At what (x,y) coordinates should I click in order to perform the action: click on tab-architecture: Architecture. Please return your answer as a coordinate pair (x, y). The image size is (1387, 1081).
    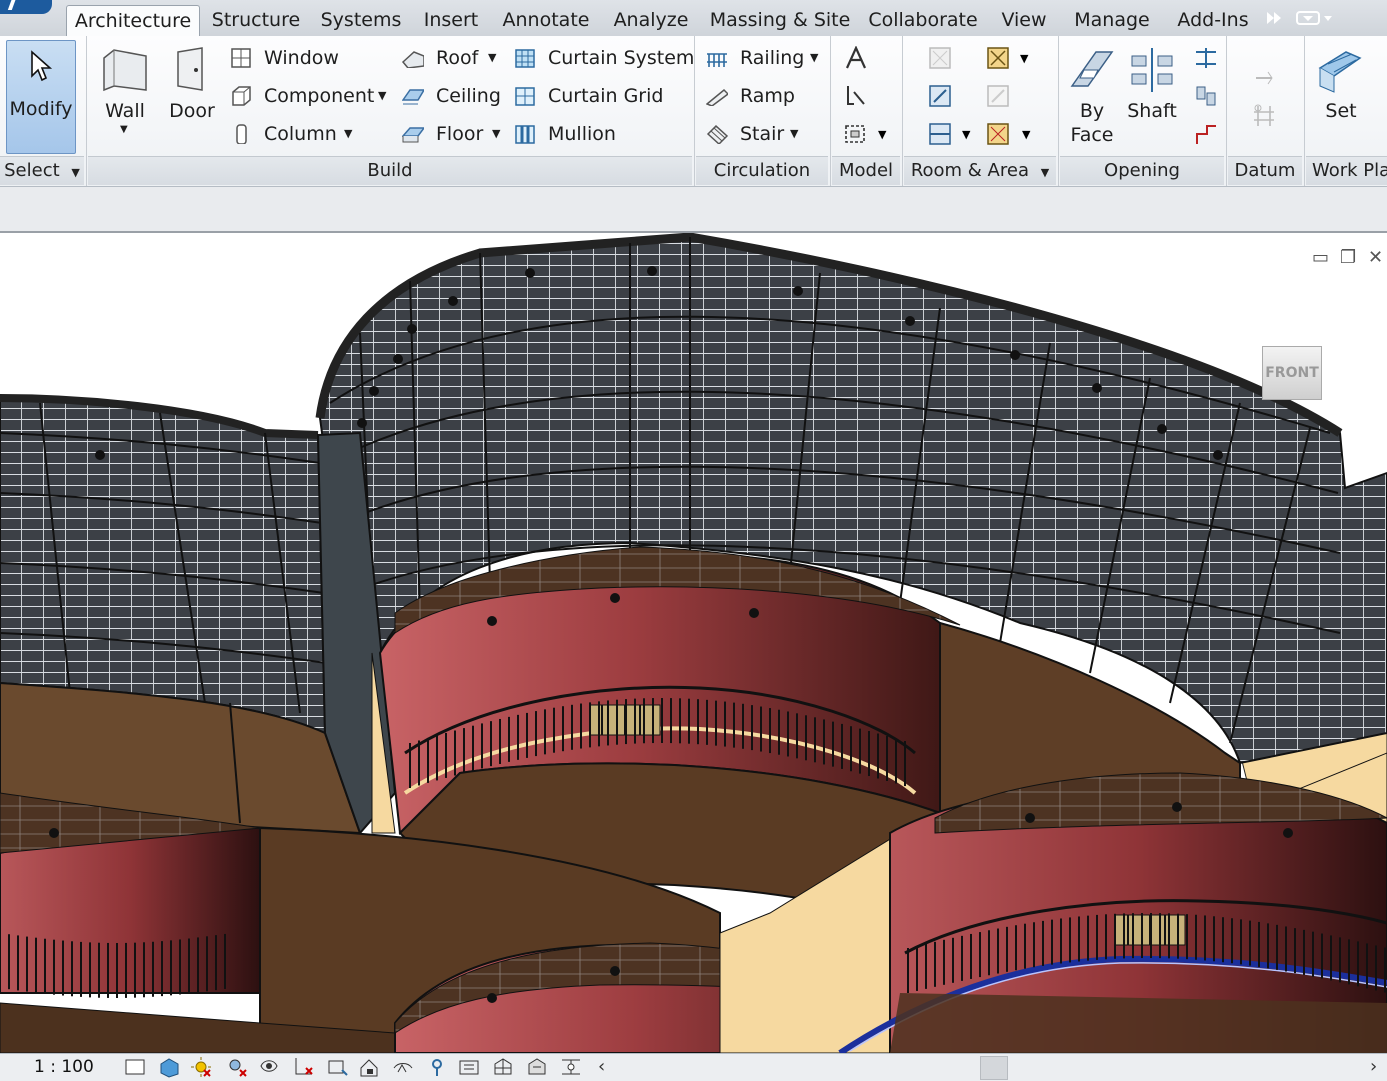
    Looking at the image, I should click on (133, 21).